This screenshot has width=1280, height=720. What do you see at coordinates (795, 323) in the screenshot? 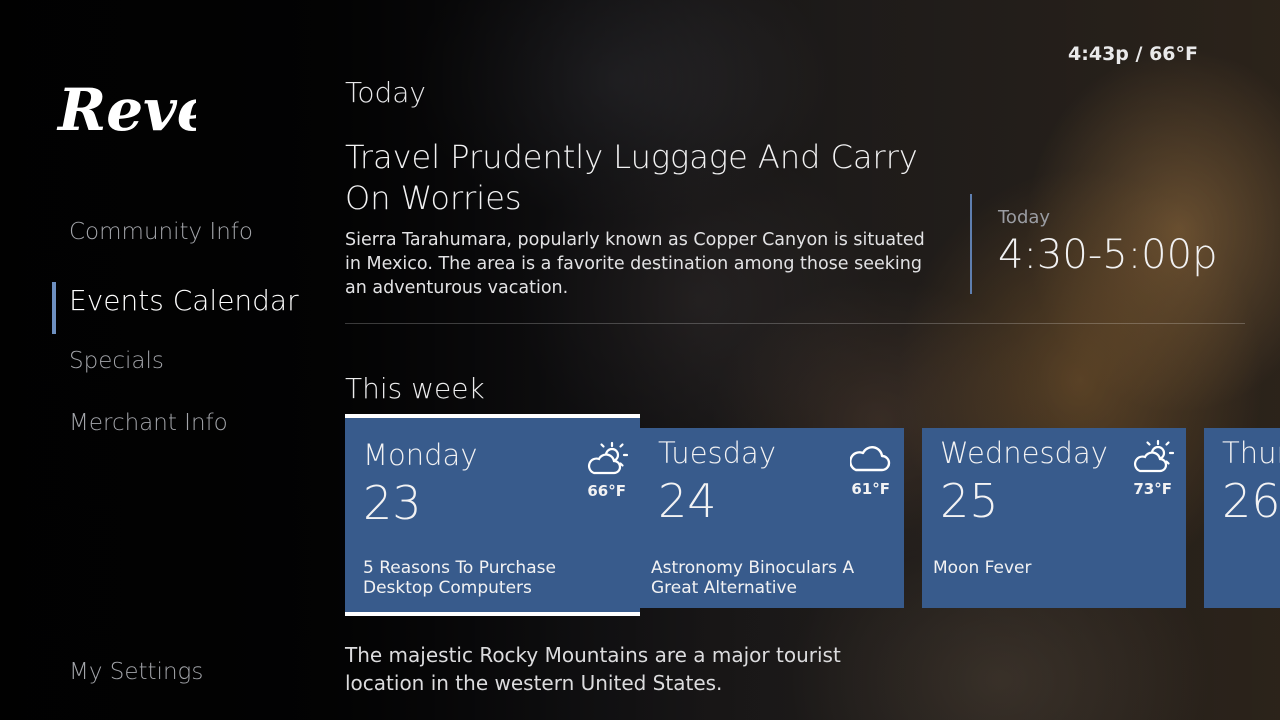
I see `section-divider` at bounding box center [795, 323].